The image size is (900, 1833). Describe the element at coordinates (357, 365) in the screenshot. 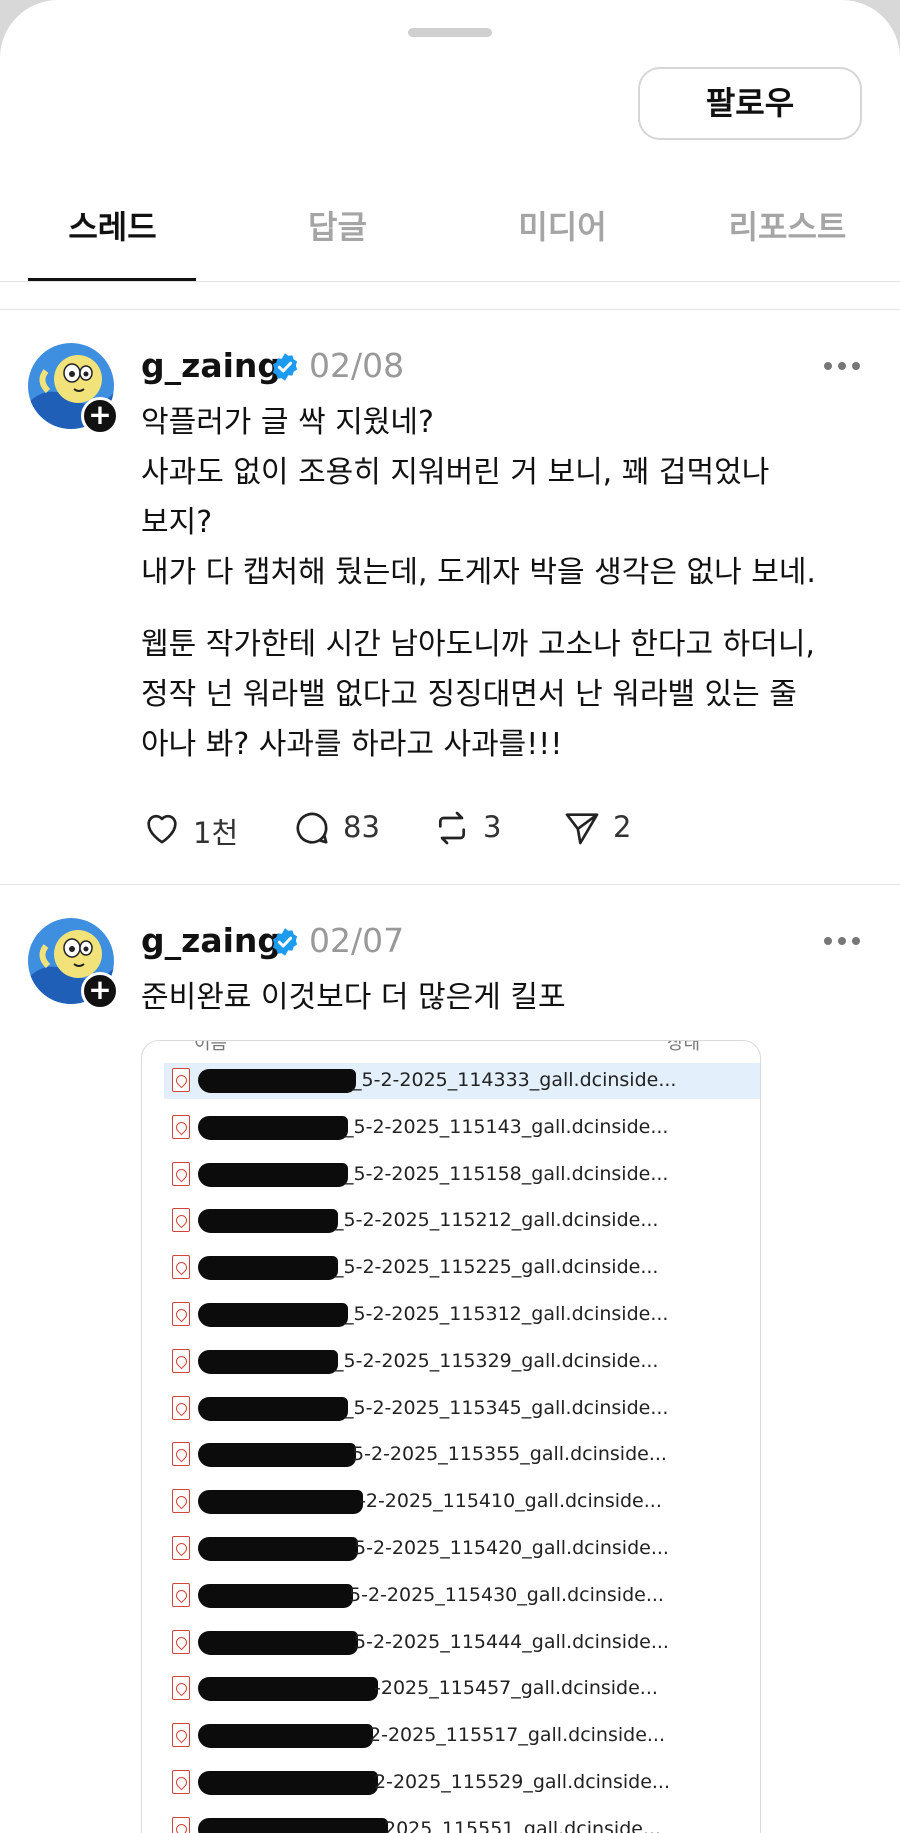

I see `post-date: 02/08` at that location.